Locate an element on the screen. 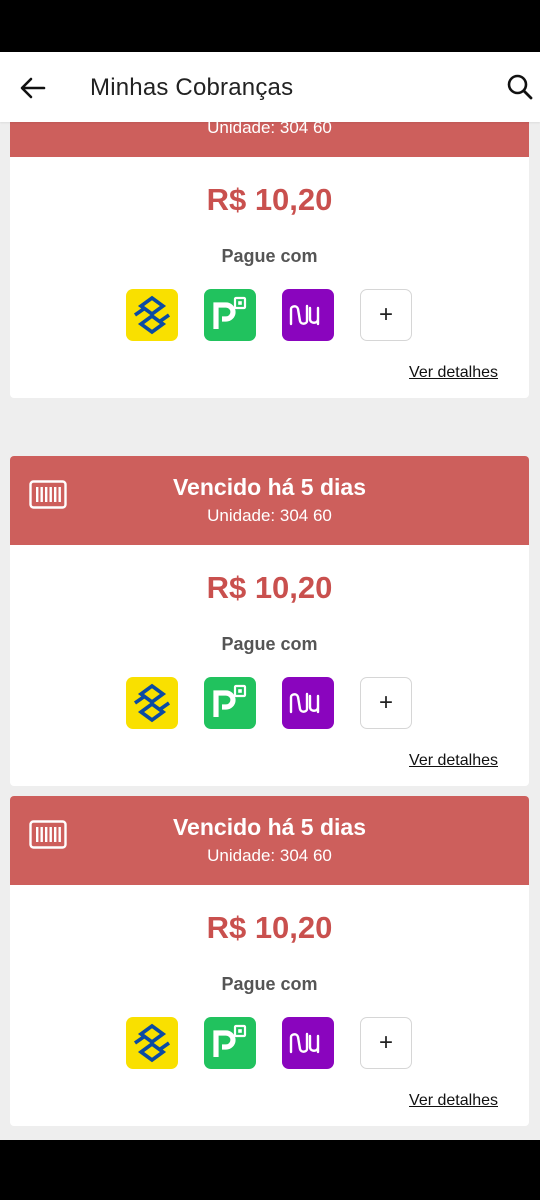 Image resolution: width=540 pixels, height=1200 pixels. app-bar: Minhas Cobranças is located at coordinates (270, 87).